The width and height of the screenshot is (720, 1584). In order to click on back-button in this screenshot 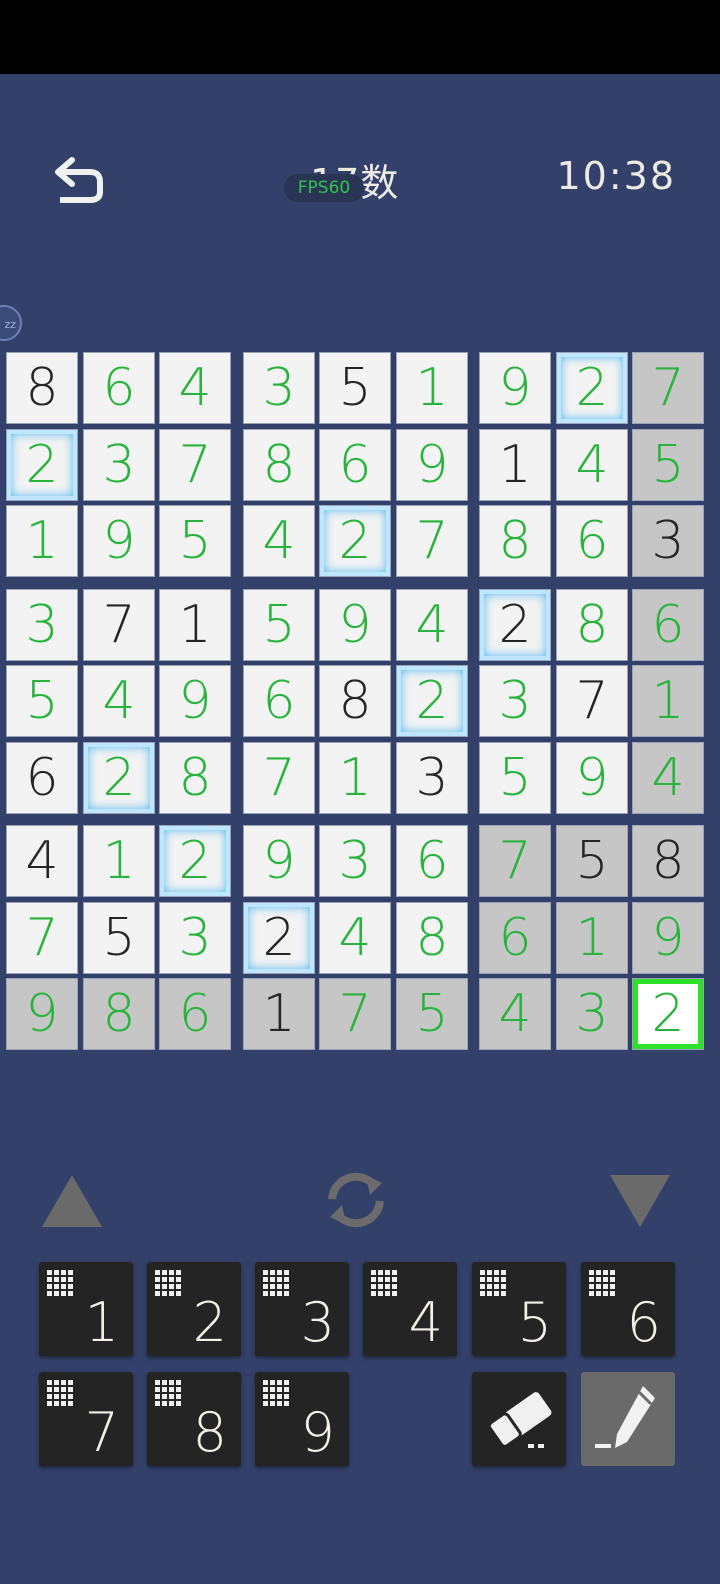, I will do `click(80, 182)`.